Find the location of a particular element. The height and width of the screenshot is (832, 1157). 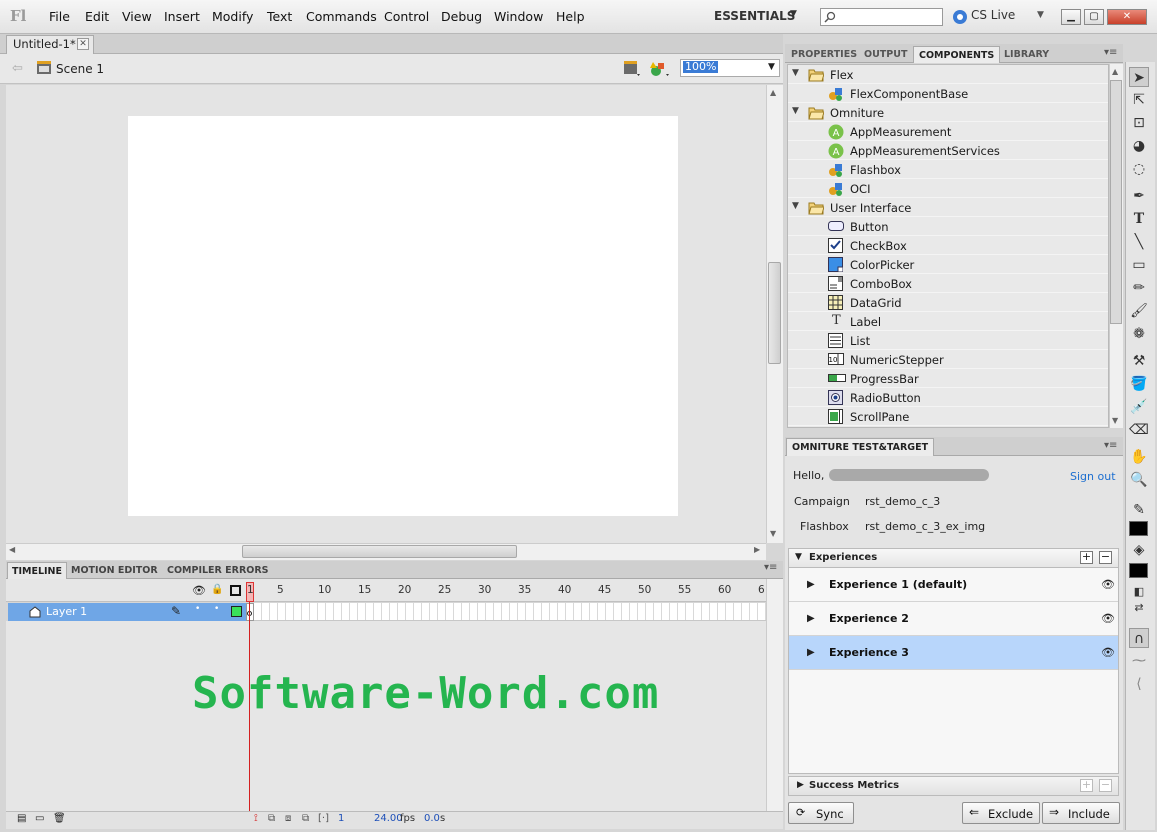

tab-timeline: TIMELINE is located at coordinates (37, 570).